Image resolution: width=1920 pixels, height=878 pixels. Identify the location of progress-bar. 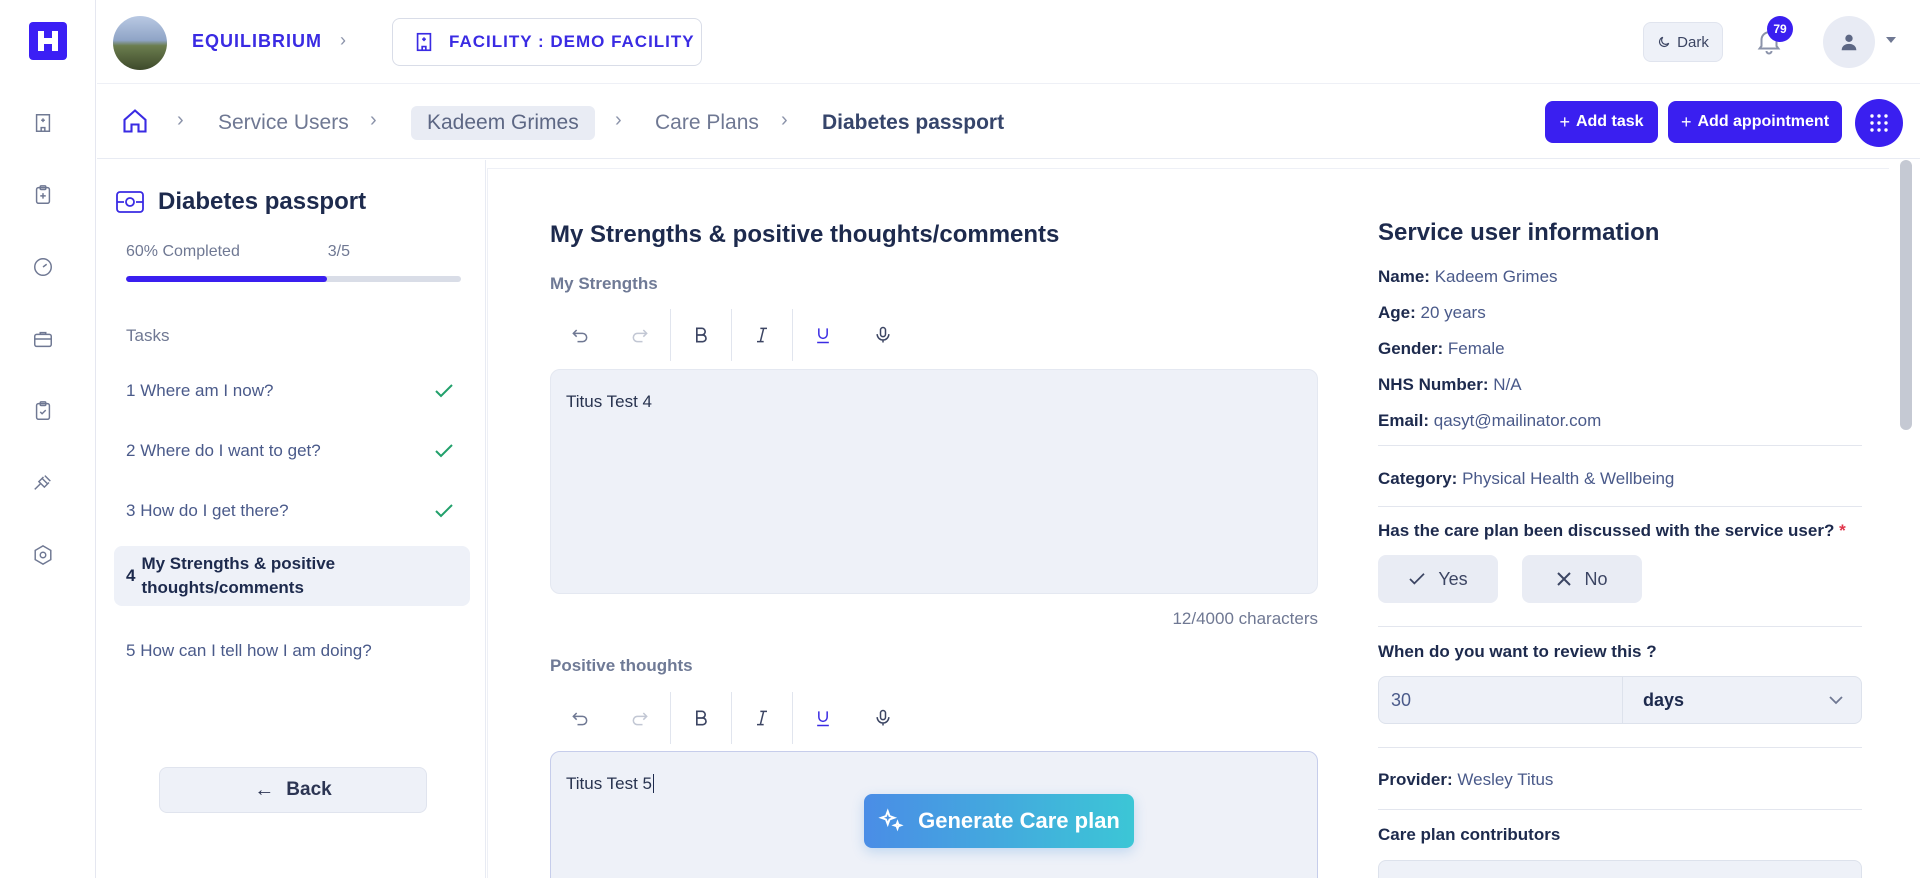
(293, 279).